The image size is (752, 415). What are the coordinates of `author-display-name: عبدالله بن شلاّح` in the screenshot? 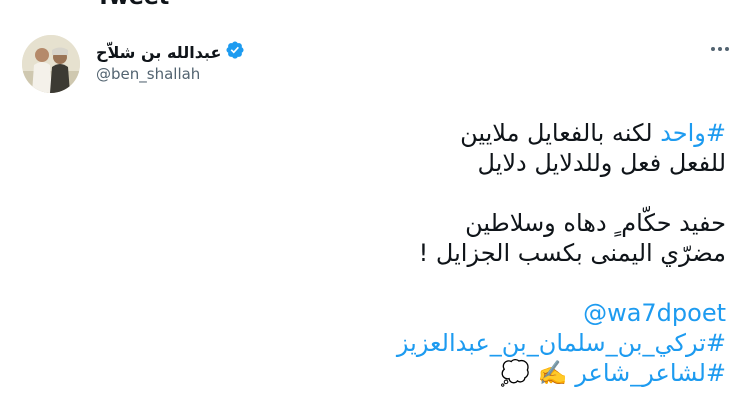 It's located at (158, 52).